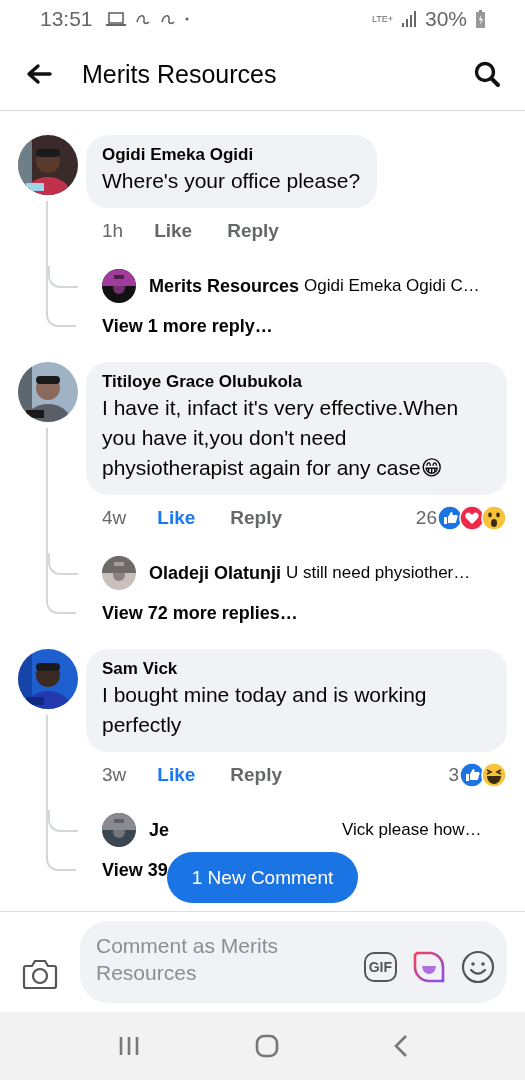  Describe the element at coordinates (66, 19) in the screenshot. I see `status-time: 13:51` at that location.